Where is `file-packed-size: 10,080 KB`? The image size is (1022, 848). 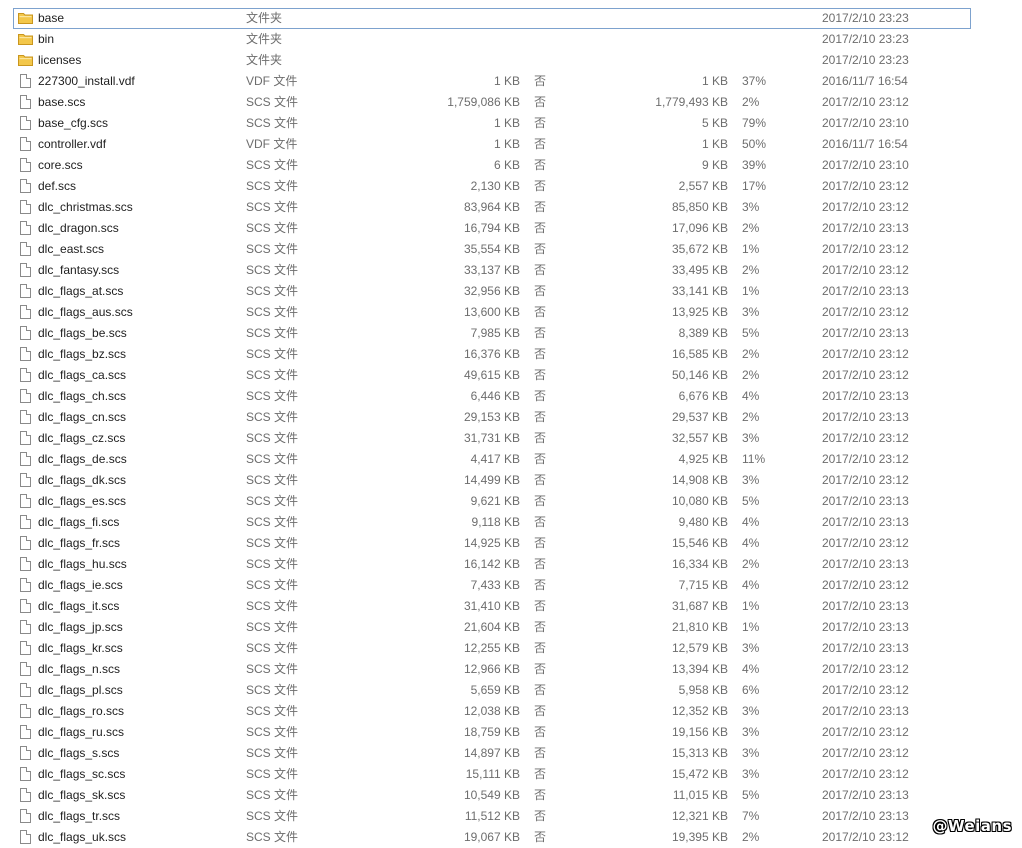
file-packed-size: 10,080 KB is located at coordinates (699, 501).